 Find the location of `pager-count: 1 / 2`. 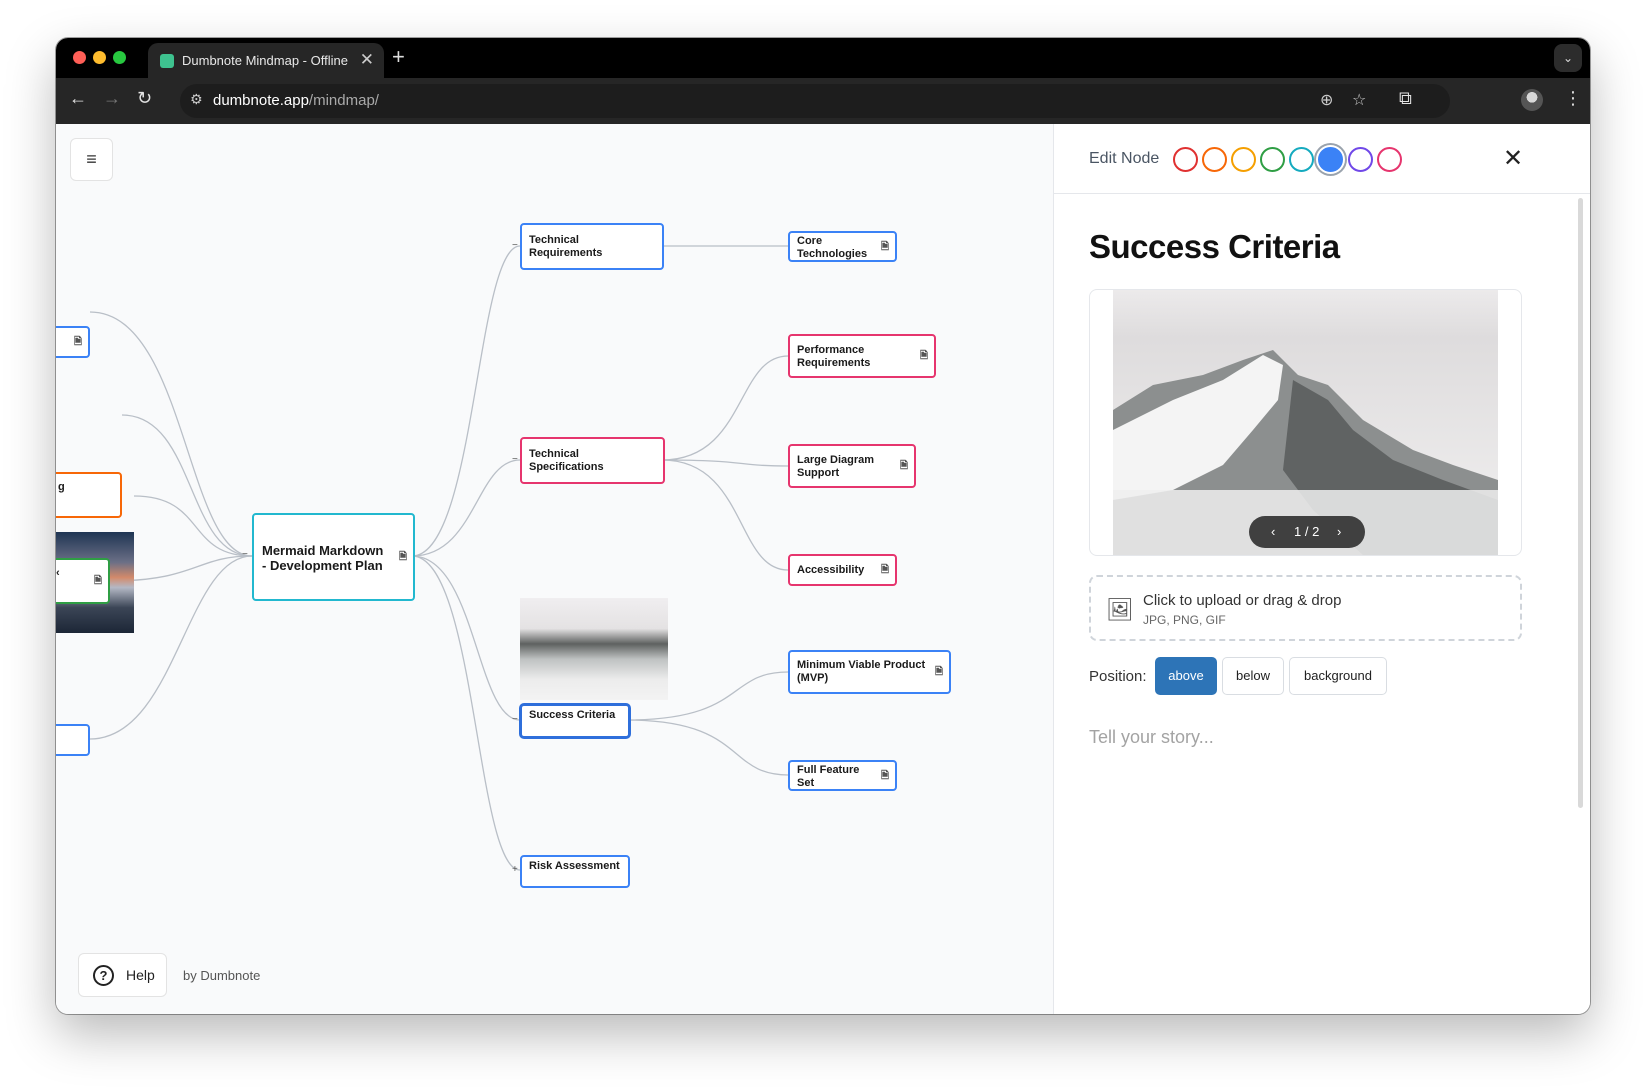

pager-count: 1 / 2 is located at coordinates (1306, 531).